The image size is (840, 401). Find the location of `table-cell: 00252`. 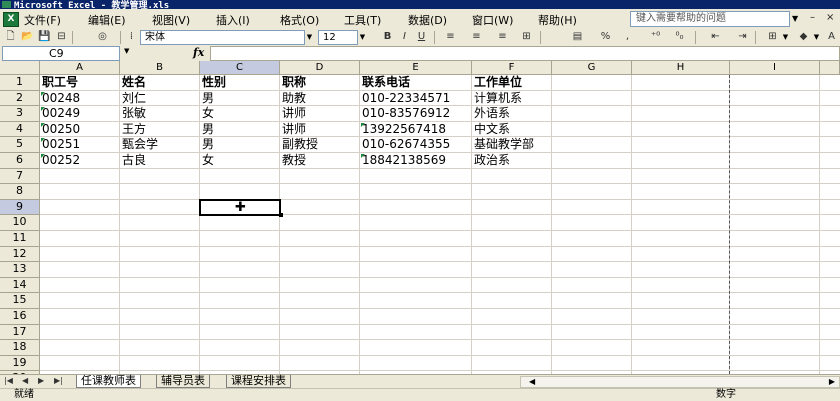

table-cell: 00252 is located at coordinates (60, 160).